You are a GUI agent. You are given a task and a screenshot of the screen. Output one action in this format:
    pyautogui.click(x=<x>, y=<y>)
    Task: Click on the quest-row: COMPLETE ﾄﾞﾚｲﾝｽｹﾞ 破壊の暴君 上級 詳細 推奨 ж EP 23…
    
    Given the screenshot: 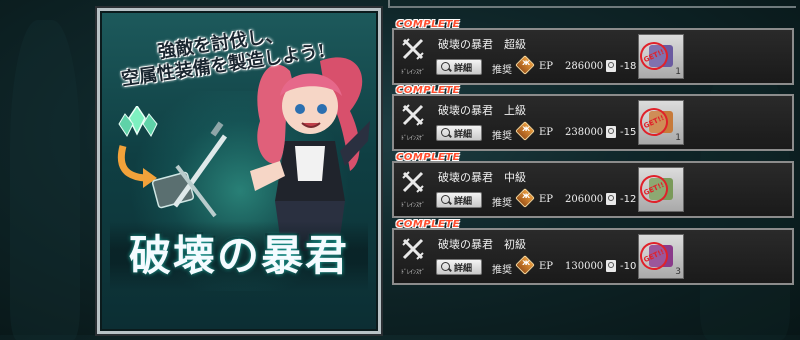 What is the action you would take?
    pyautogui.click(x=593, y=118)
    